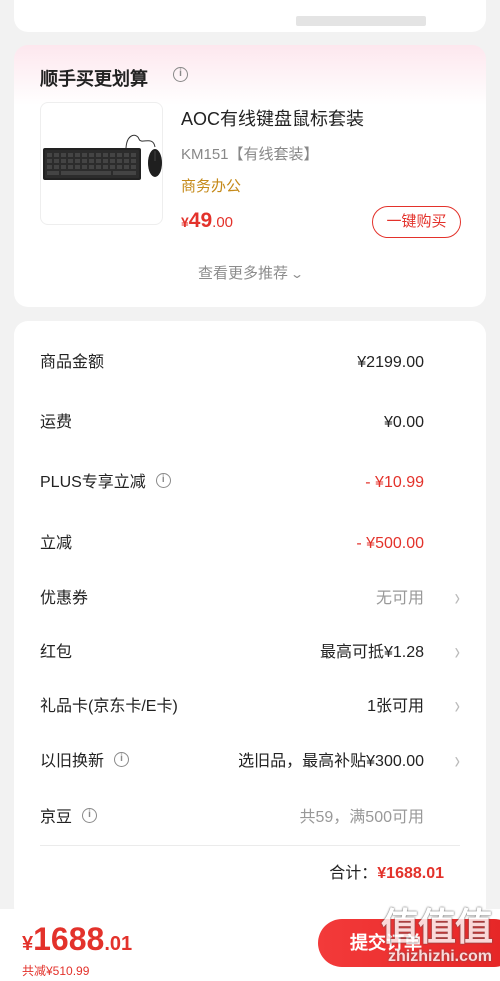  I want to click on one-click-buy-button: 一键购买, so click(416, 222).